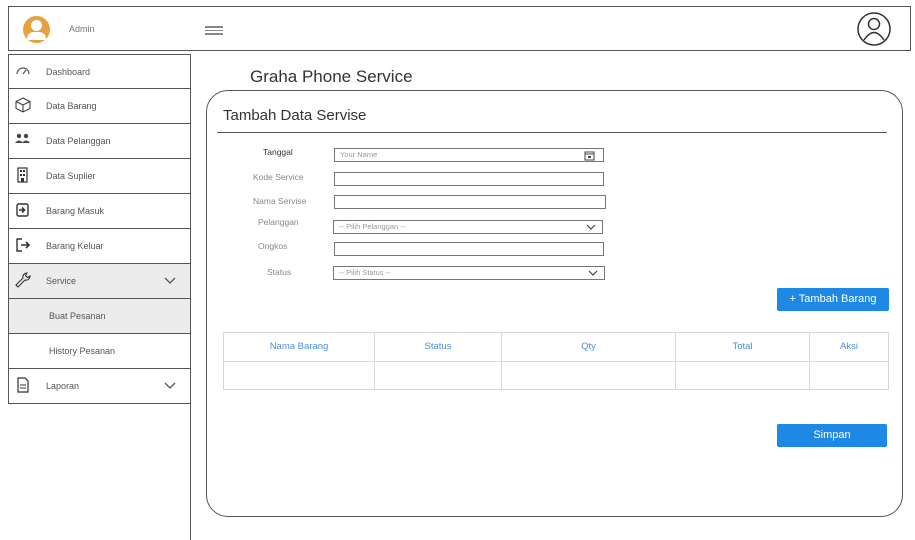 This screenshot has height=540, width=915. What do you see at coordinates (77, 316) in the screenshot?
I see `sidebar-item-label: Buat Pesanan` at bounding box center [77, 316].